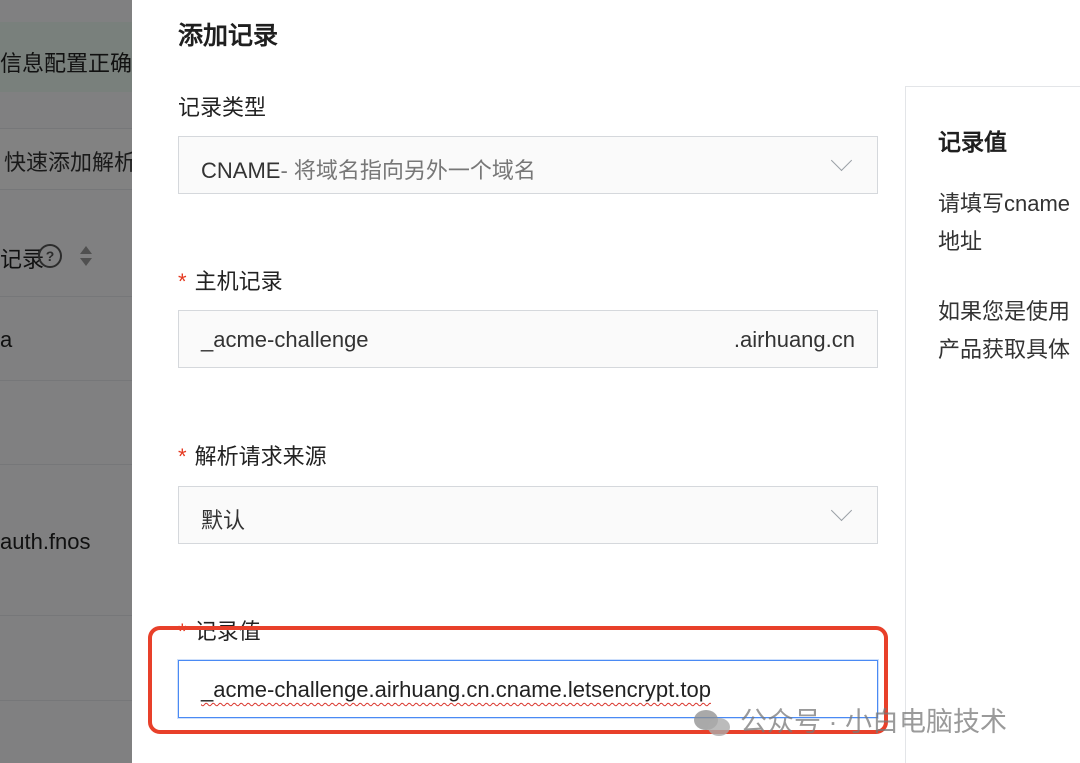 This screenshot has width=1080, height=763. I want to click on record-value-label-text: 记录值, so click(227, 631).